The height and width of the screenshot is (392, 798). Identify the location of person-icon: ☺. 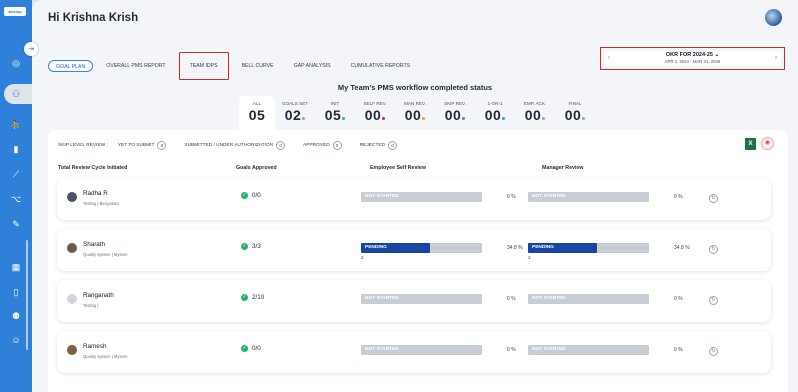
(16, 340).